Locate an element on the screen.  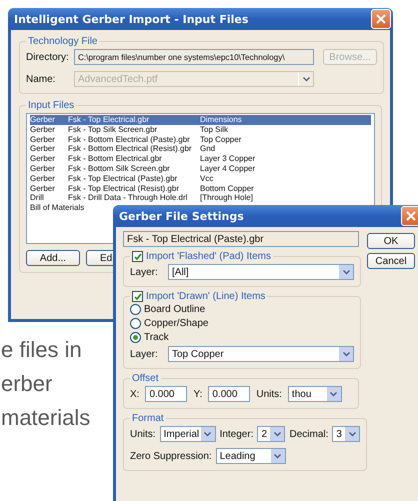
page-text: materials is located at coordinates (45, 418).